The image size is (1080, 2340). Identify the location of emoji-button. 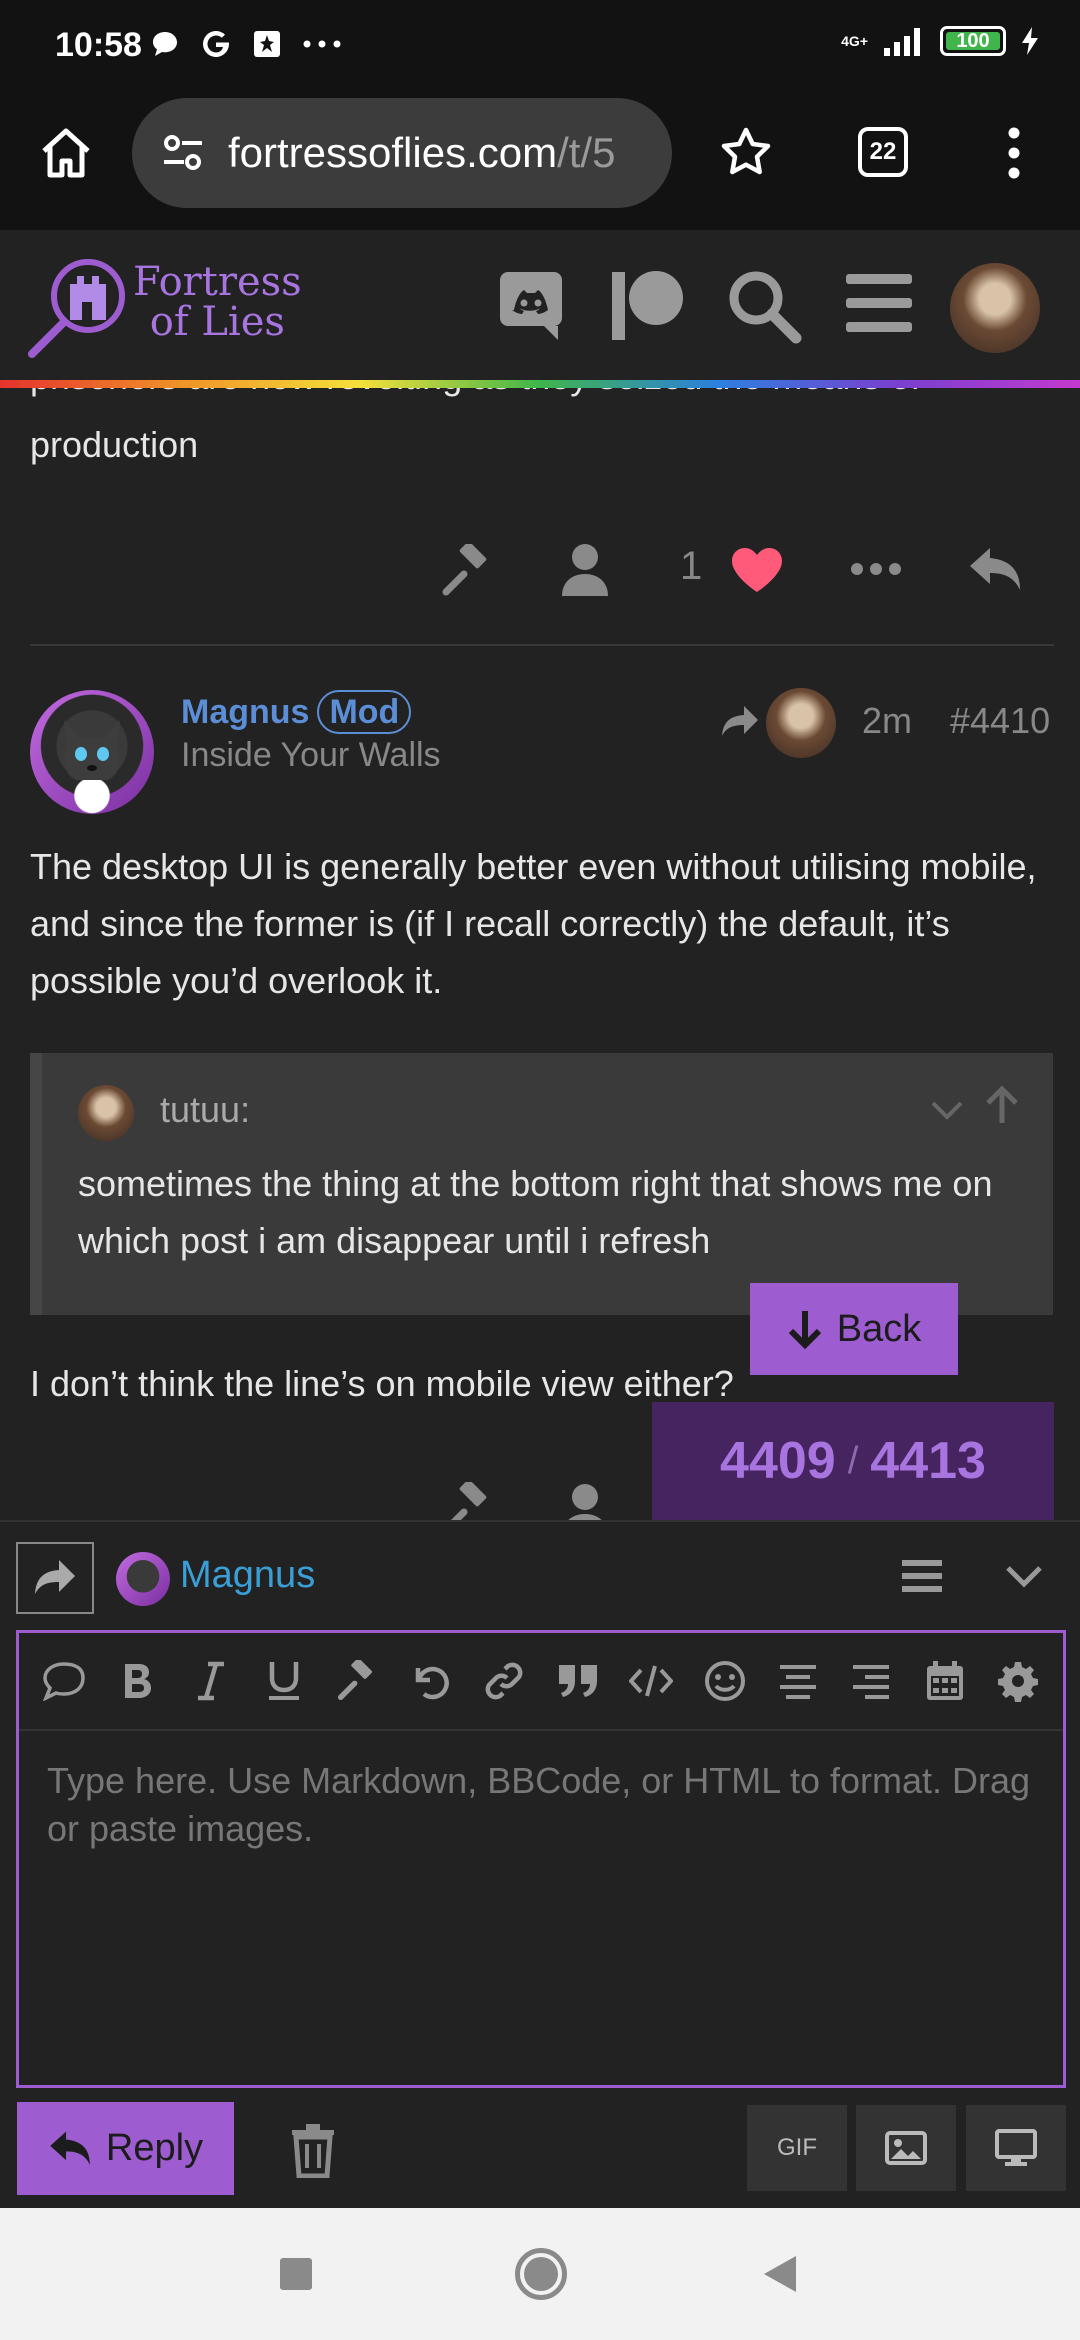
(725, 1681).